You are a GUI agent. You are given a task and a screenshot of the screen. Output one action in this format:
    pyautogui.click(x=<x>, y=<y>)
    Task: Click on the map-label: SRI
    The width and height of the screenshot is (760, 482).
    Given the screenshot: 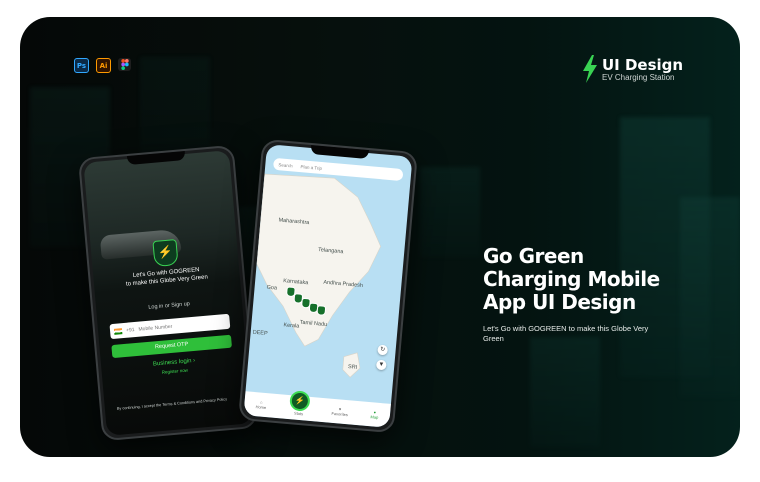 What is the action you would take?
    pyautogui.click(x=352, y=367)
    